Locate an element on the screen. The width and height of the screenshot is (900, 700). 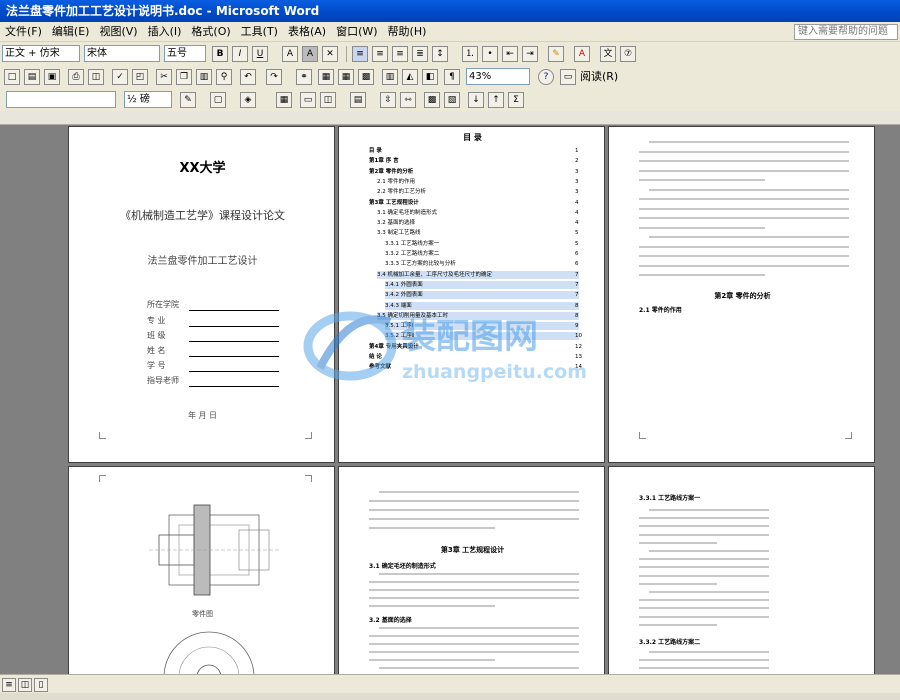
toc-entry: 3.4 机械加工余量、工序尺寸及毛坯尺寸的确定 is located at coordinates (478, 274).